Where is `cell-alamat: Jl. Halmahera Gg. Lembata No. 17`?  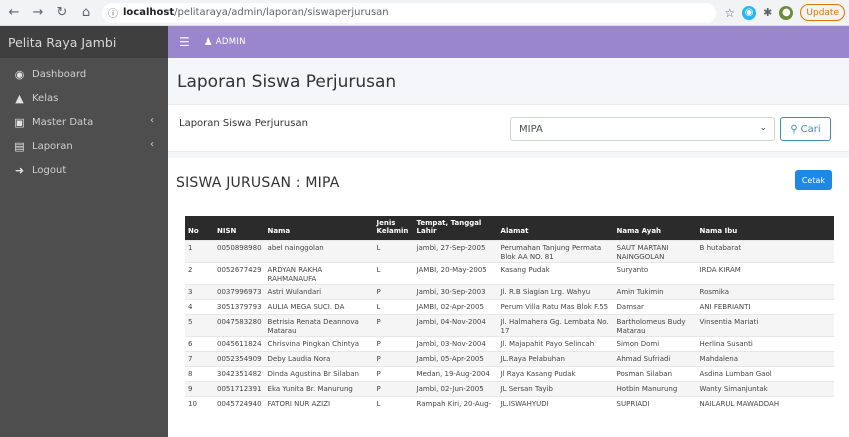
cell-alamat: Jl. Halmahera Gg. Lembata No. 17 is located at coordinates (555, 324).